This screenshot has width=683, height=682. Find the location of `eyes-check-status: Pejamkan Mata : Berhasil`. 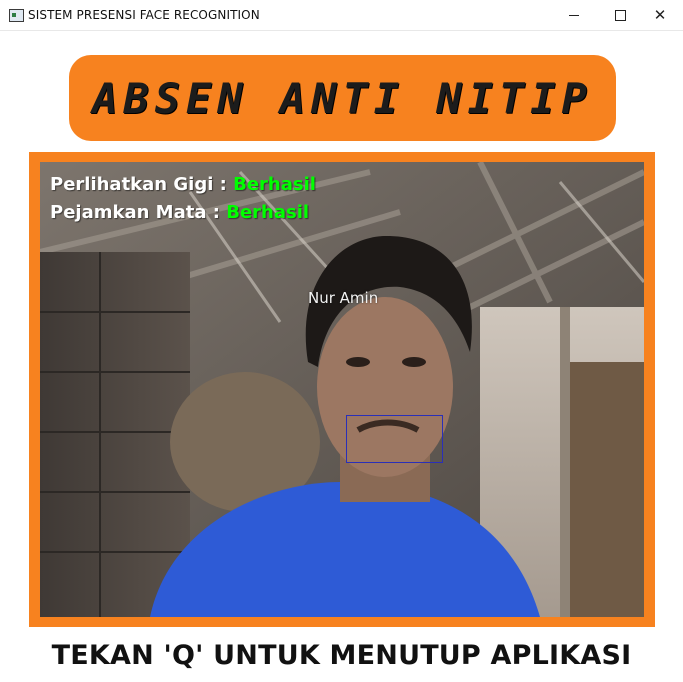

eyes-check-status: Pejamkan Mata : Berhasil is located at coordinates (179, 212).